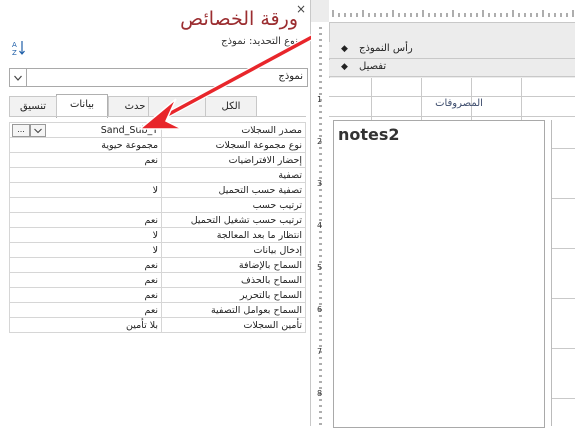  I want to click on property-name: مصدر السجلات, so click(233, 130).